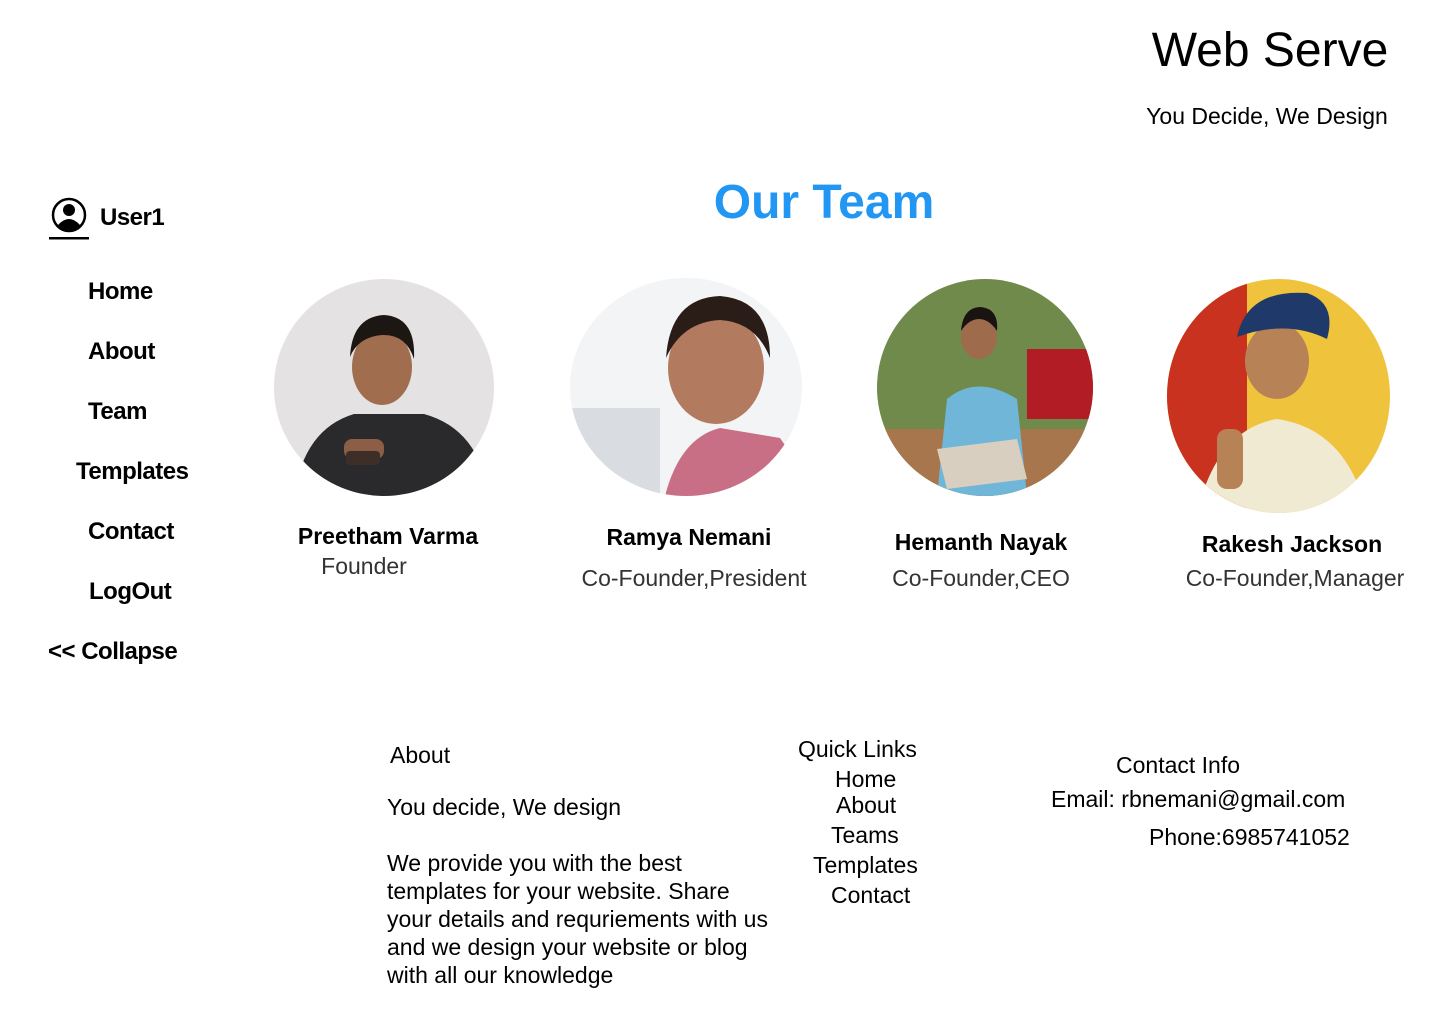 This screenshot has width=1440, height=1024. What do you see at coordinates (121, 352) in the screenshot?
I see `sidebar-item-about: About` at bounding box center [121, 352].